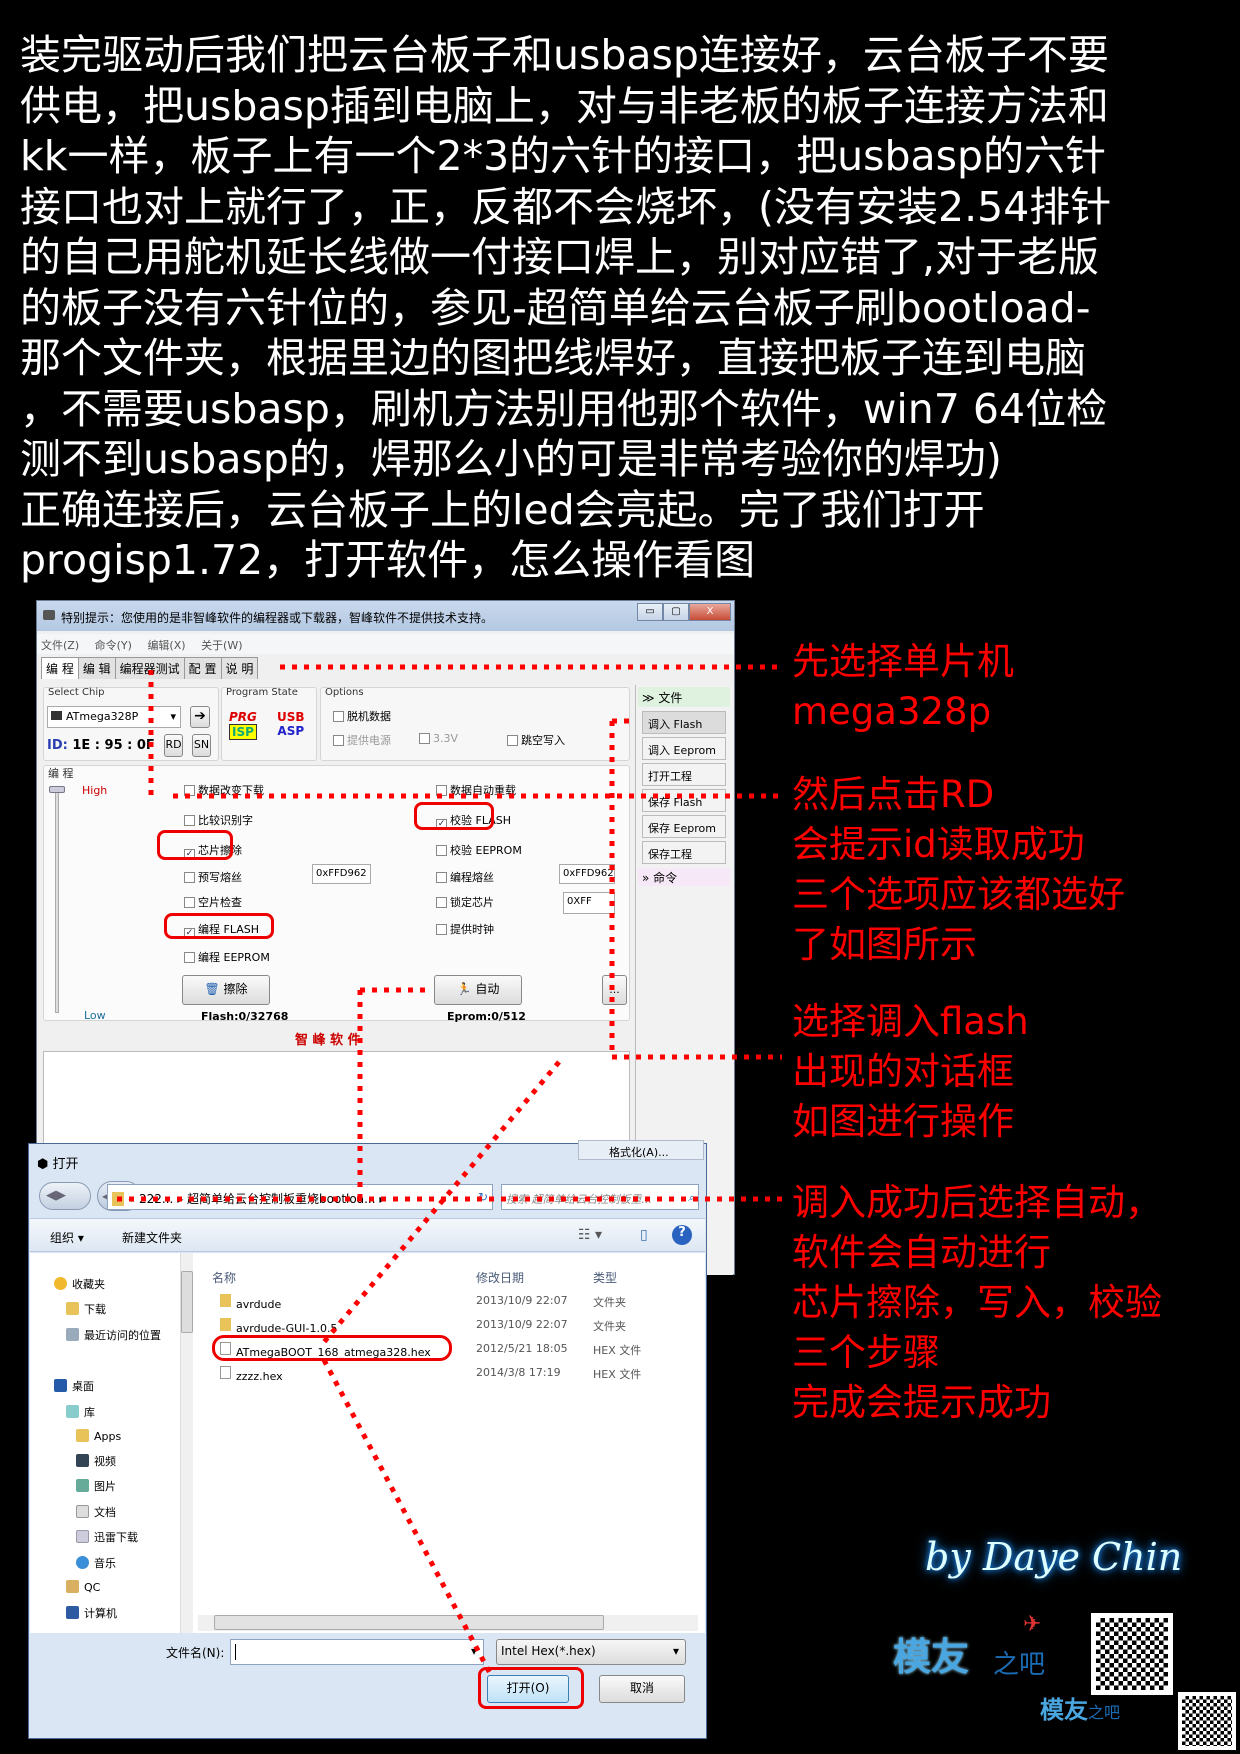  Describe the element at coordinates (408, 1518) in the screenshot. I see `connector-diagonal-open` at that location.